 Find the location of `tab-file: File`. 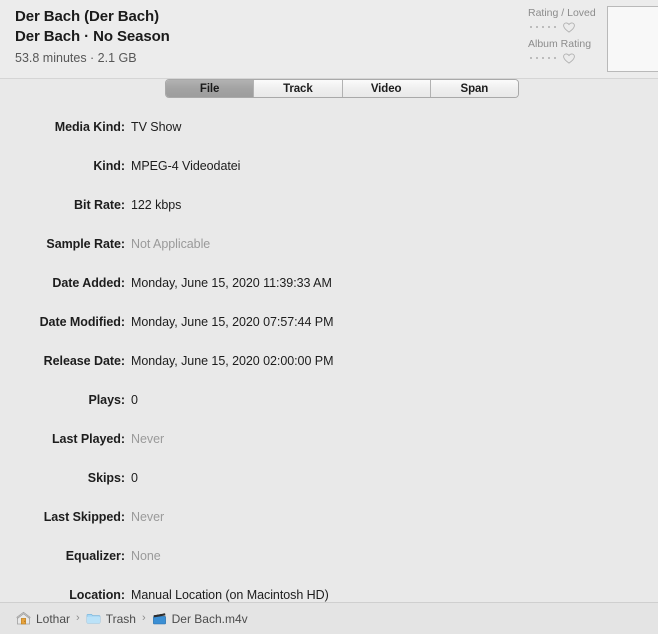

tab-file: File is located at coordinates (210, 88).